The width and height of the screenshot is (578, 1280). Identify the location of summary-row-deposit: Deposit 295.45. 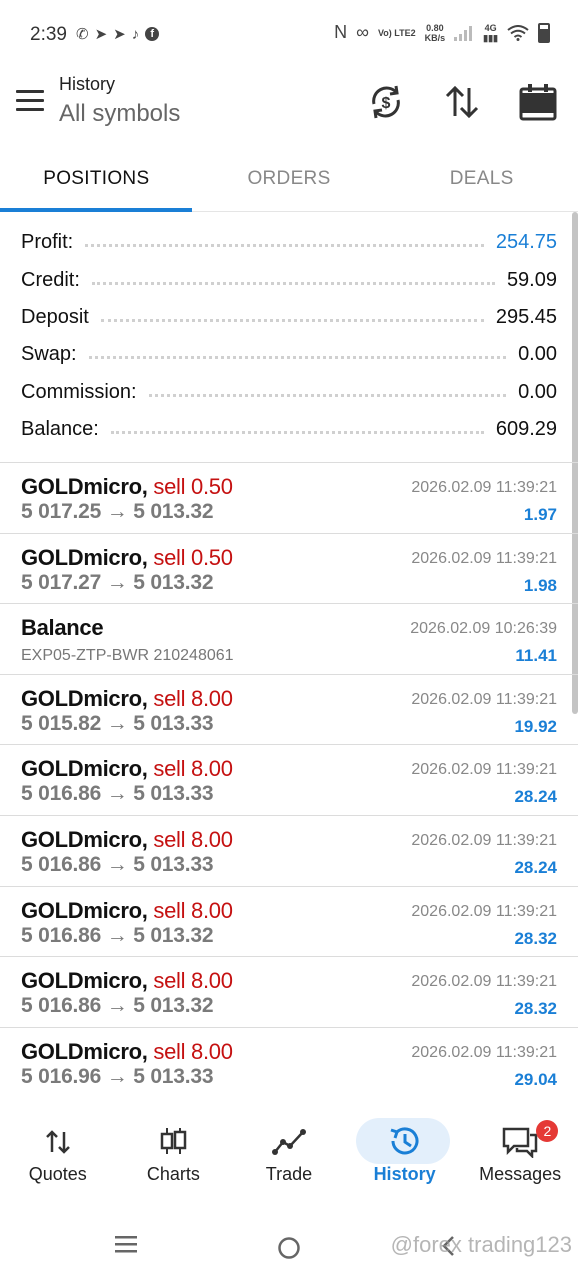
(289, 317).